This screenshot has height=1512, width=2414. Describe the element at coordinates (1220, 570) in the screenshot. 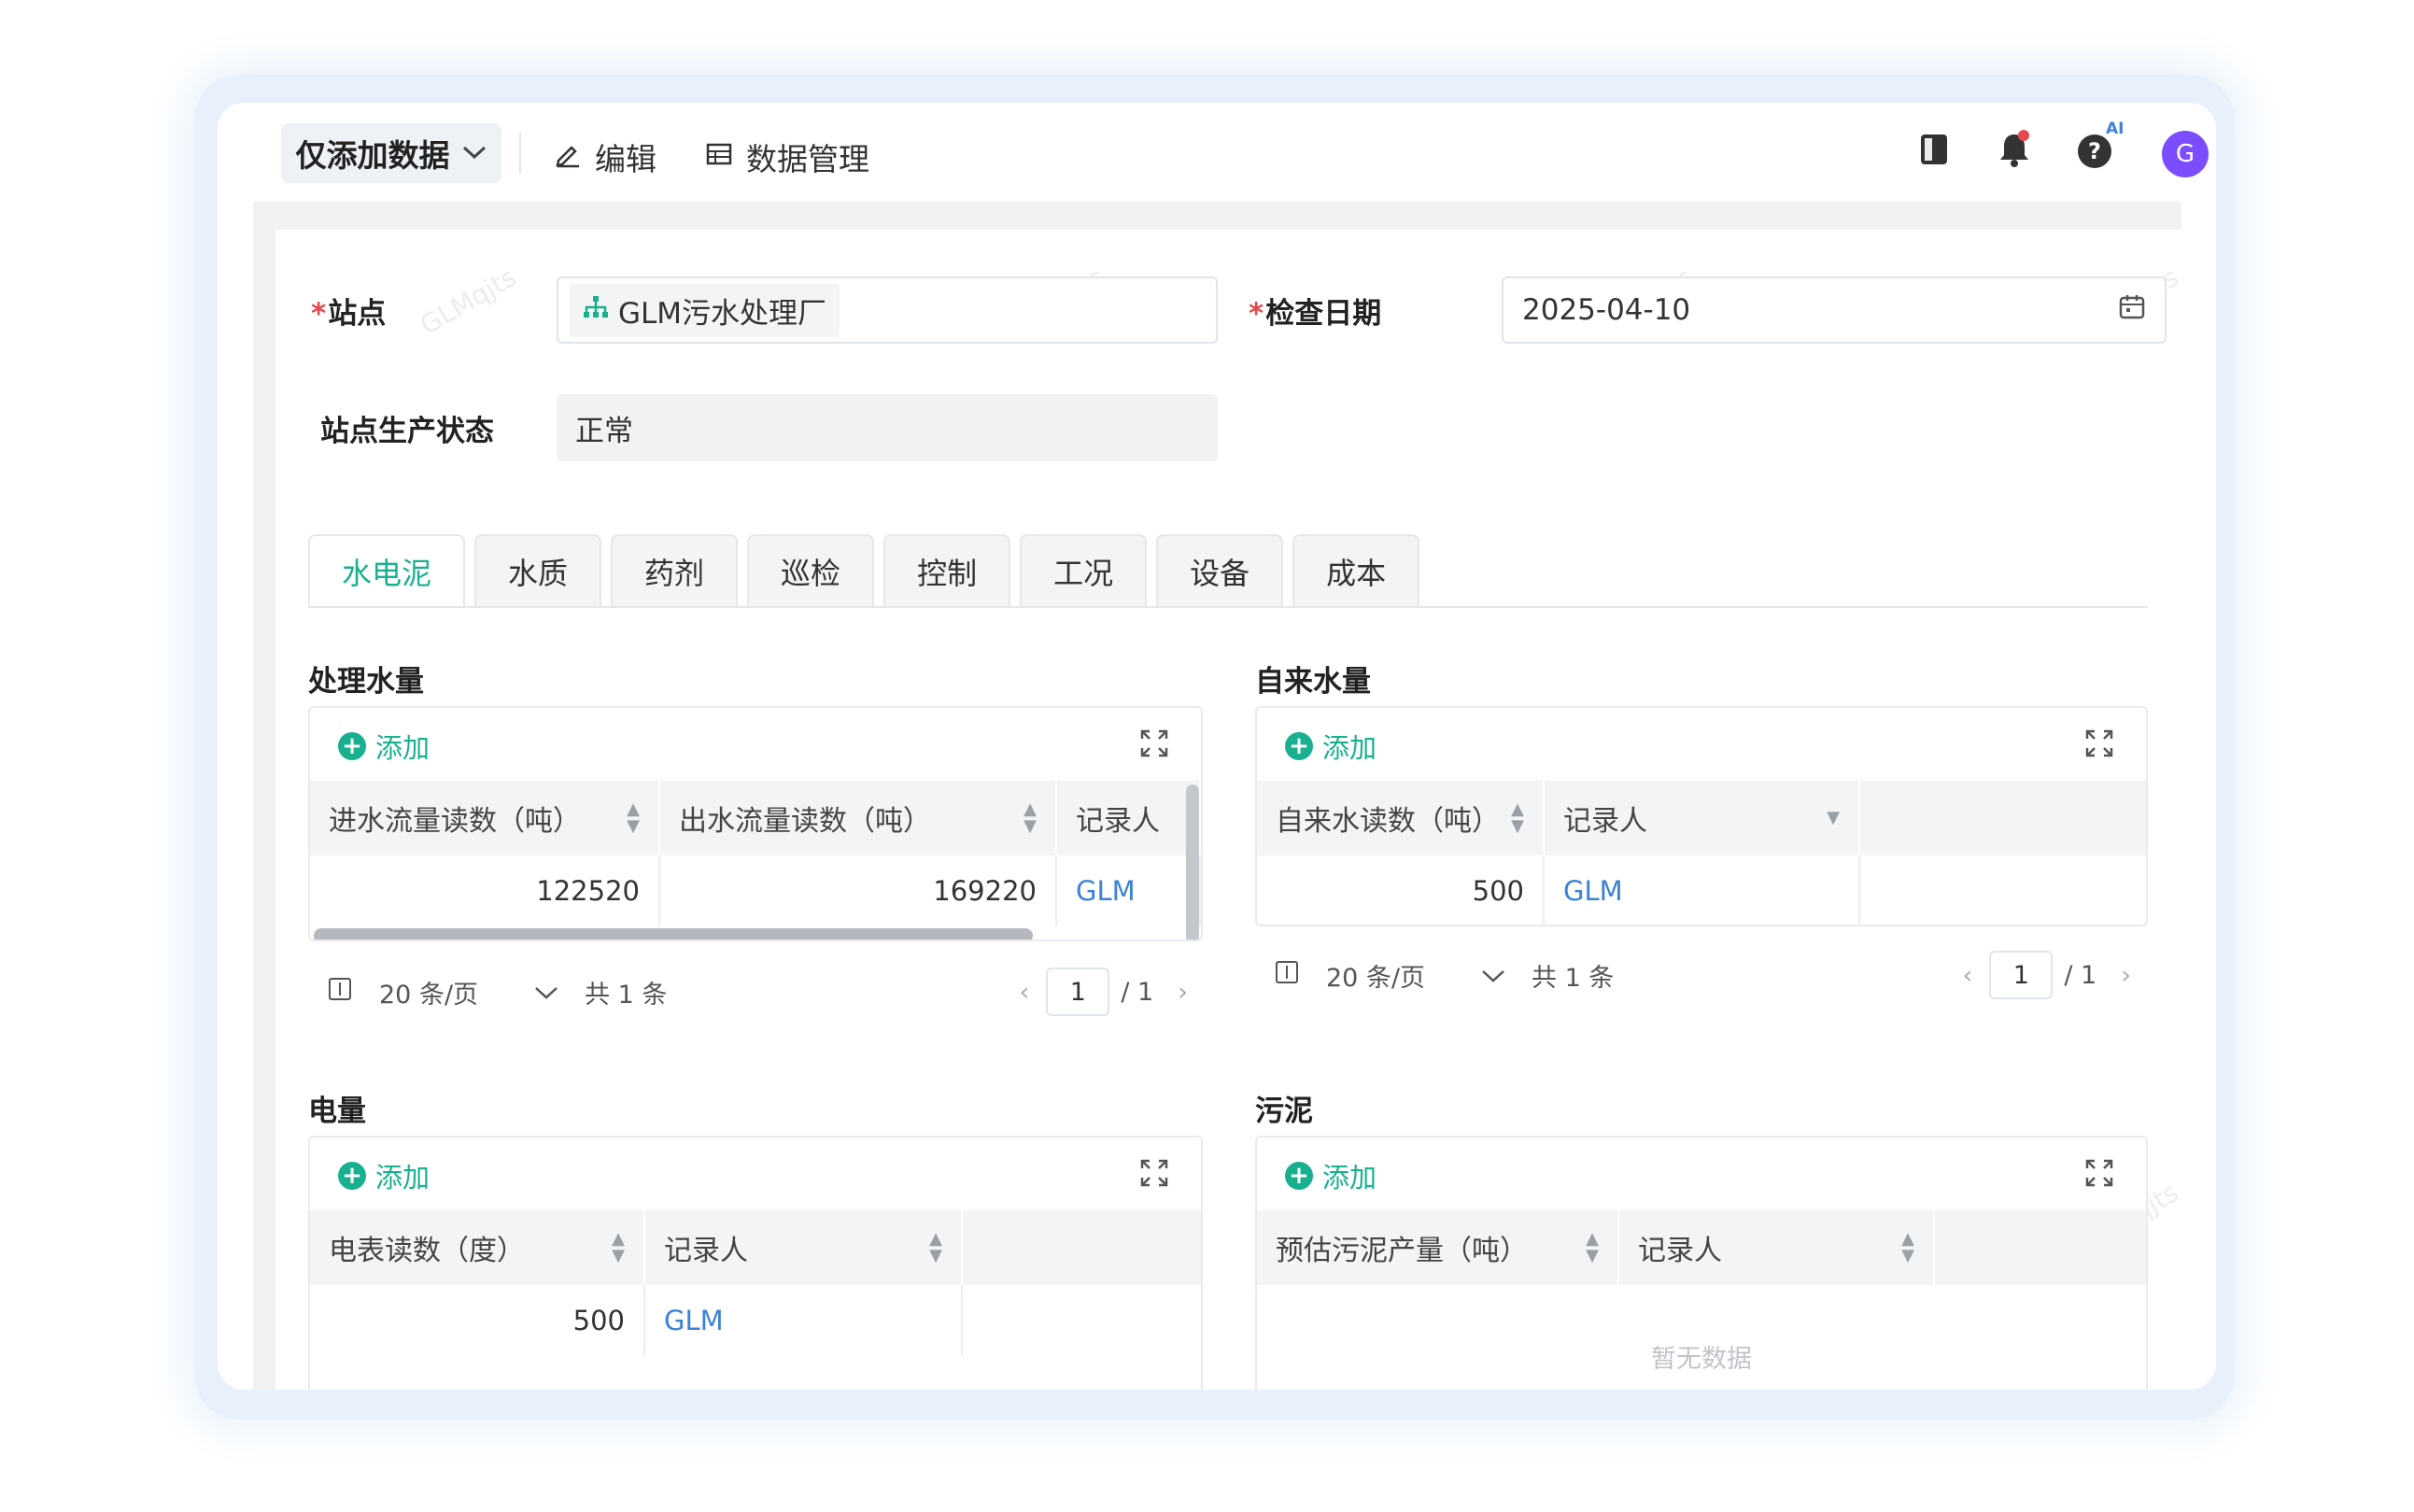

I see `tab-equipment: 设备` at that location.